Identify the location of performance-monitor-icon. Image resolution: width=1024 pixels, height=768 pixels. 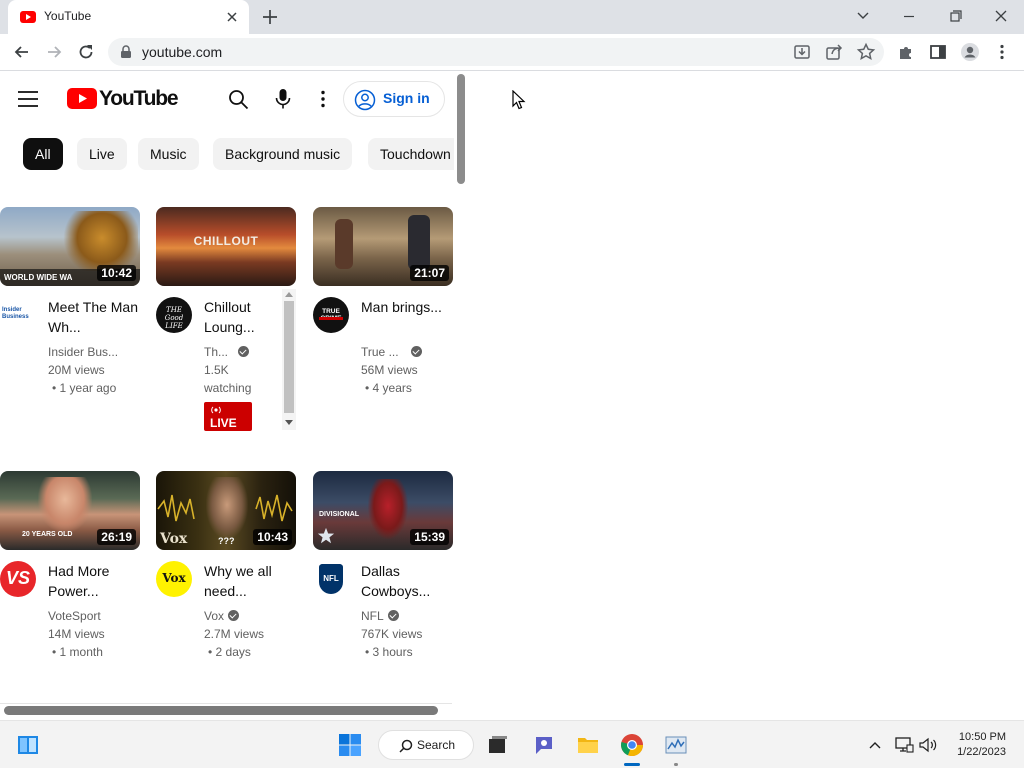
(676, 745).